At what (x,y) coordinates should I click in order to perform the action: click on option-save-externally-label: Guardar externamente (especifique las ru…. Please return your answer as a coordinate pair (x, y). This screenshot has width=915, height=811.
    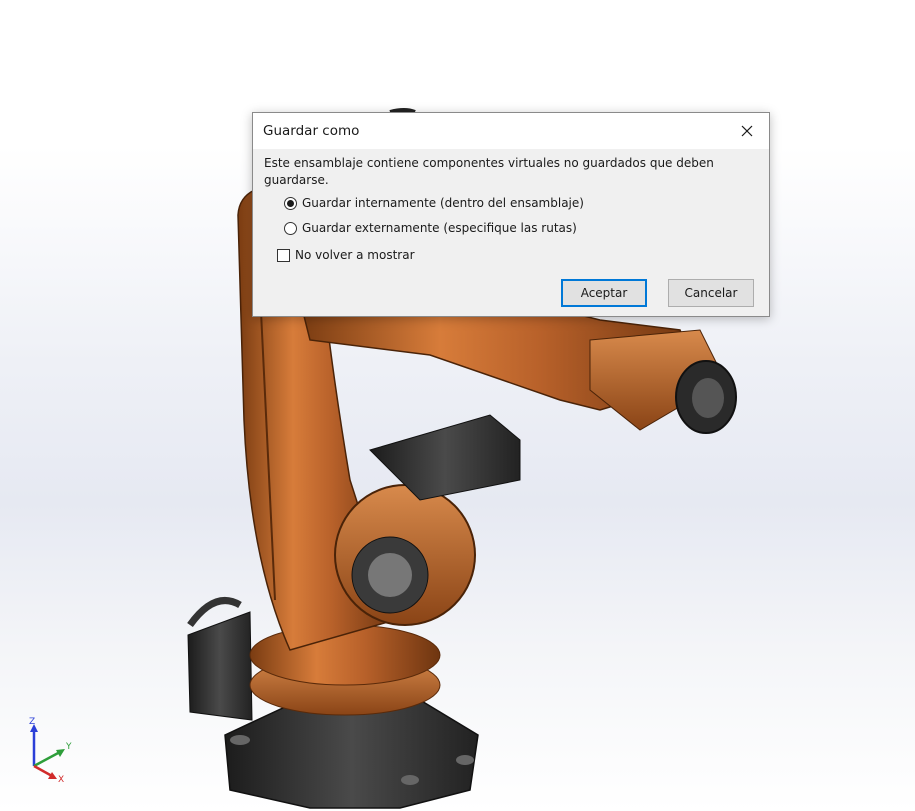
    Looking at the image, I should click on (439, 228).